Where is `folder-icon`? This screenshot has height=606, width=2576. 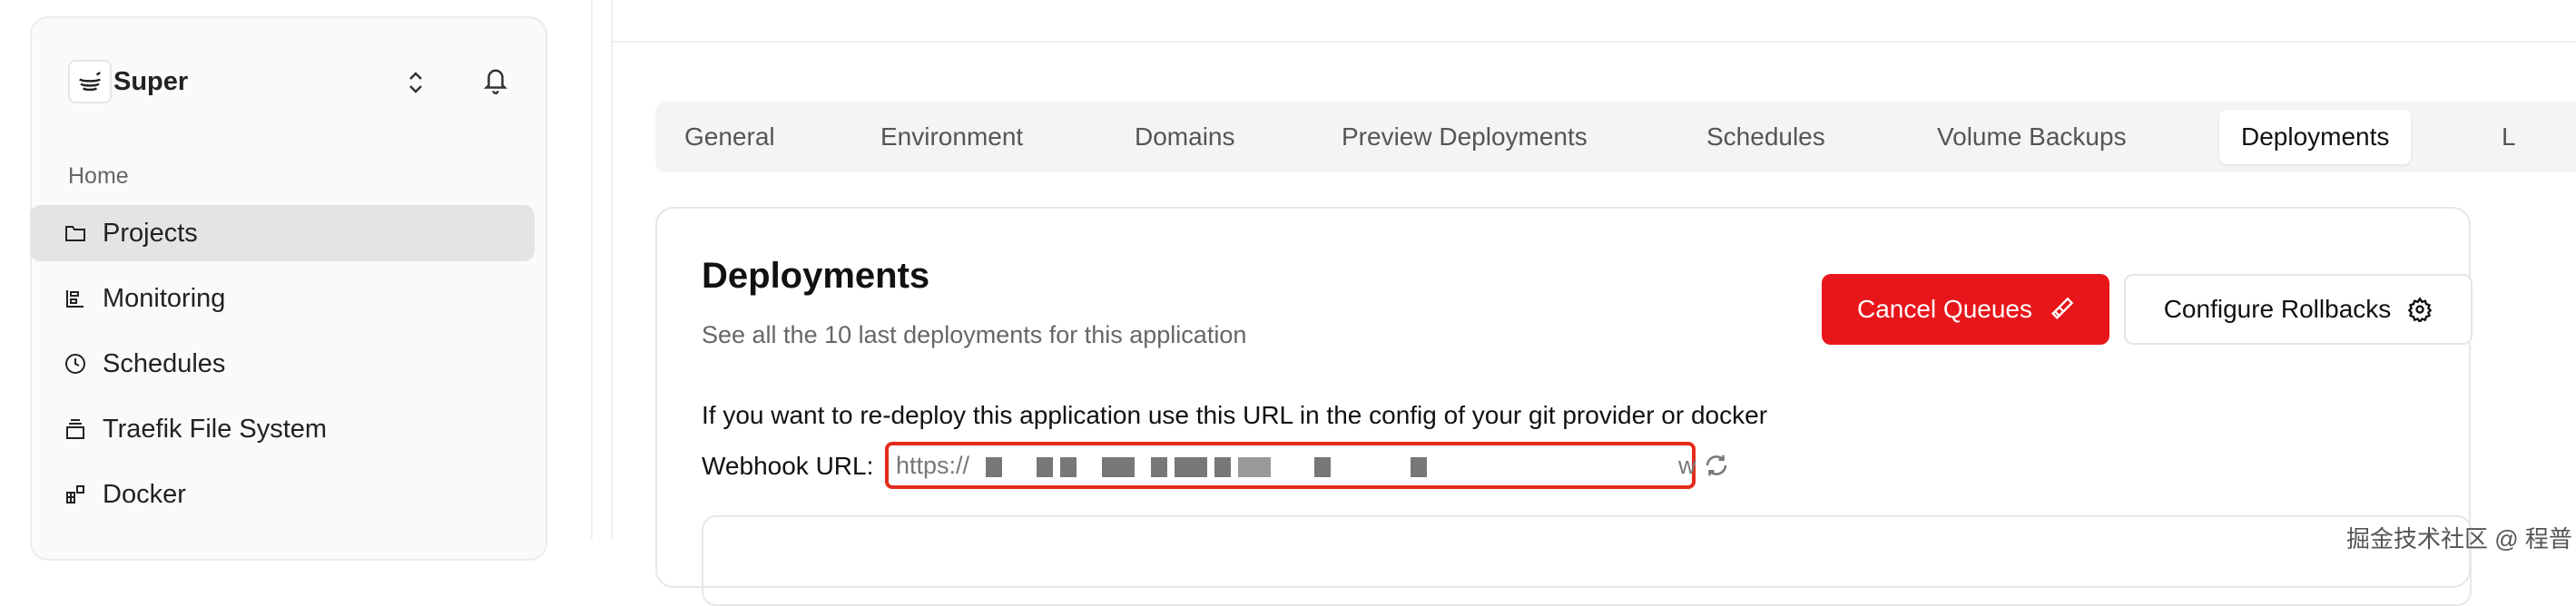
folder-icon is located at coordinates (75, 233).